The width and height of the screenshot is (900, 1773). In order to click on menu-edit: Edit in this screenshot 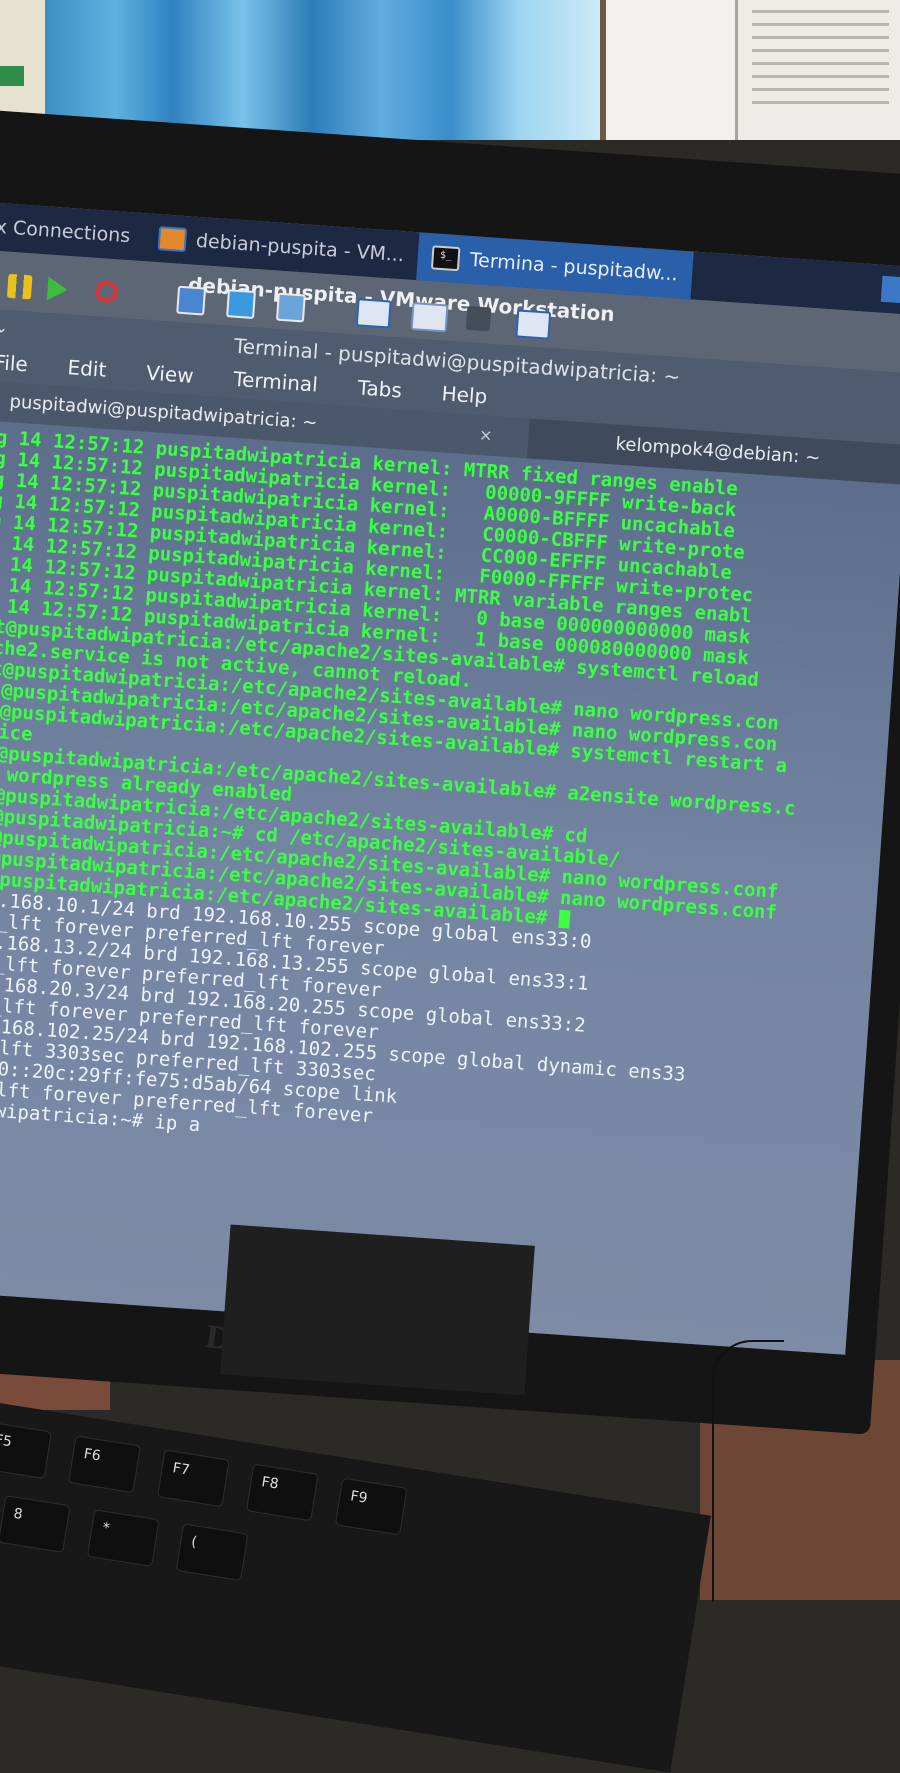, I will do `click(85, 368)`.